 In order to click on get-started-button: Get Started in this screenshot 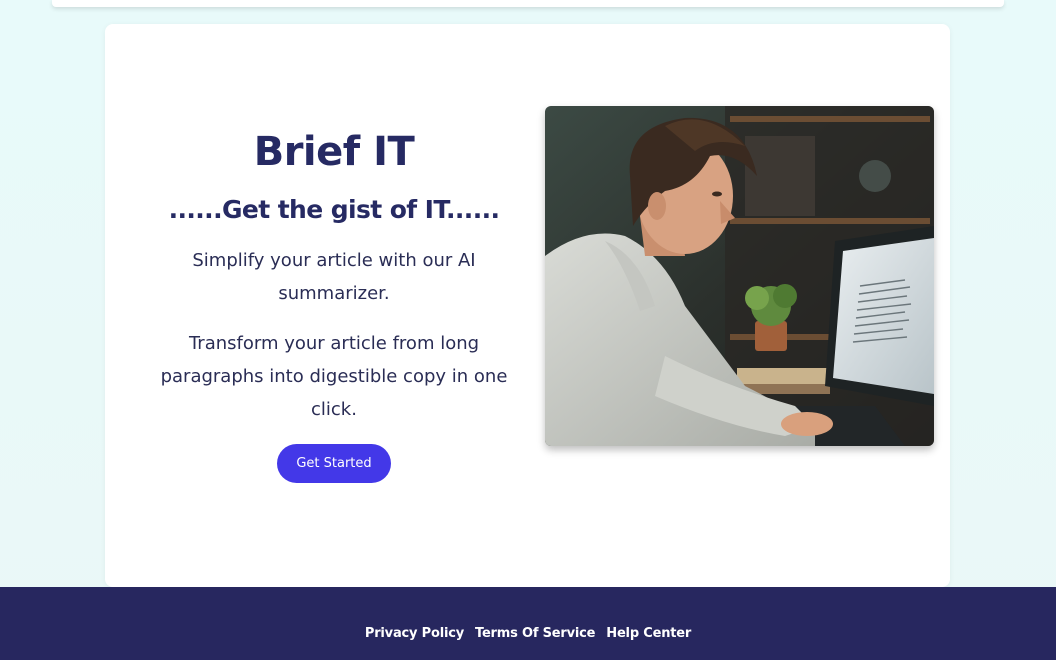, I will do `click(334, 463)`.